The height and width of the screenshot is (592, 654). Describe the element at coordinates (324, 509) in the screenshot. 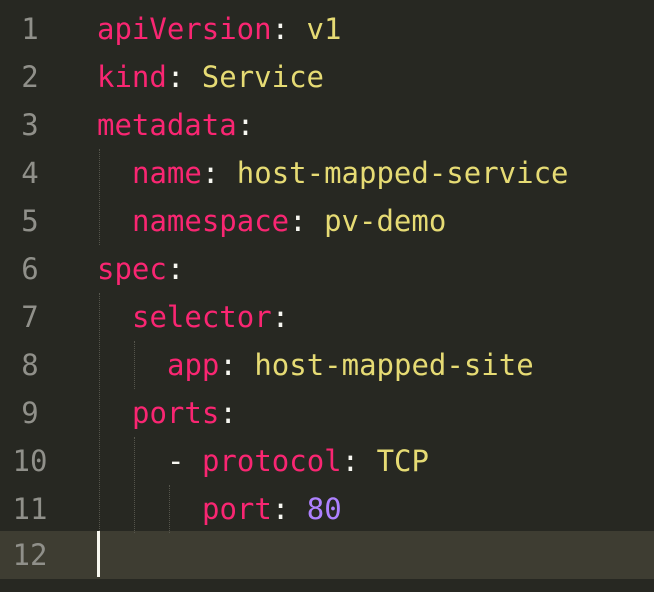

I see `yaml-number-value: 80` at that location.